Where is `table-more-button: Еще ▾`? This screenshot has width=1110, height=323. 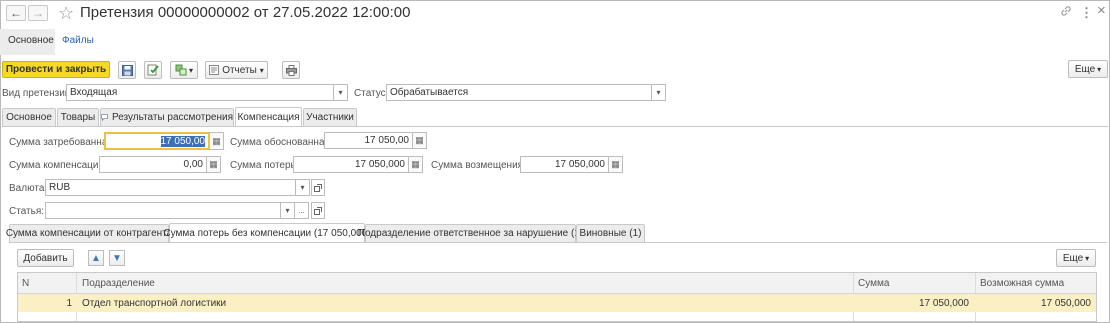
table-more-button: Еще ▾ is located at coordinates (1076, 258).